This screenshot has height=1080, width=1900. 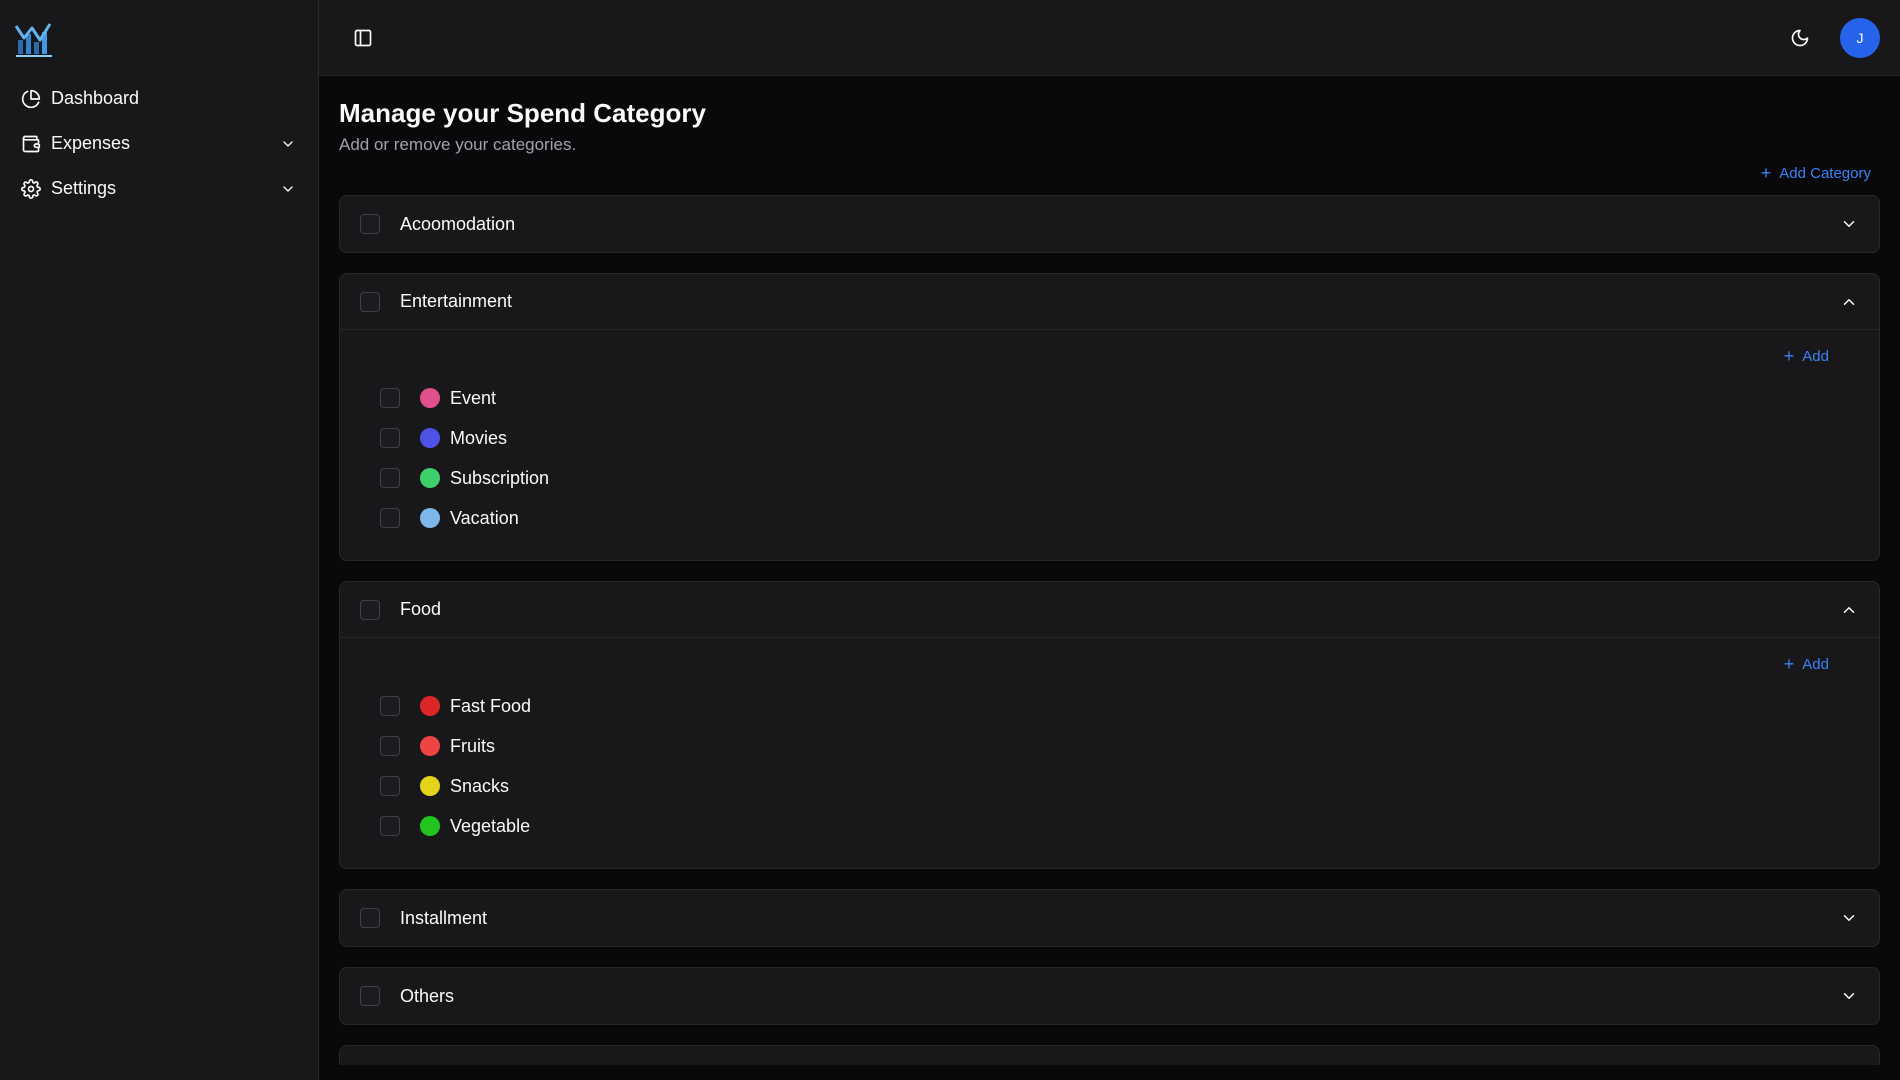 I want to click on sidebar-toggle-button, so click(x=363, y=38).